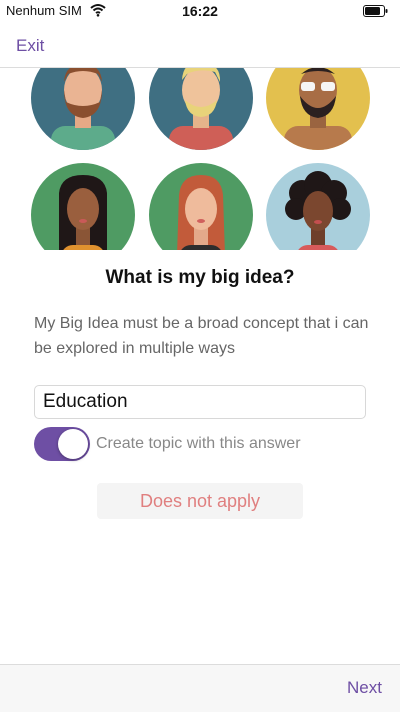 The width and height of the screenshot is (400, 712). Describe the element at coordinates (30, 46) in the screenshot. I see `exit-button: Exit` at that location.